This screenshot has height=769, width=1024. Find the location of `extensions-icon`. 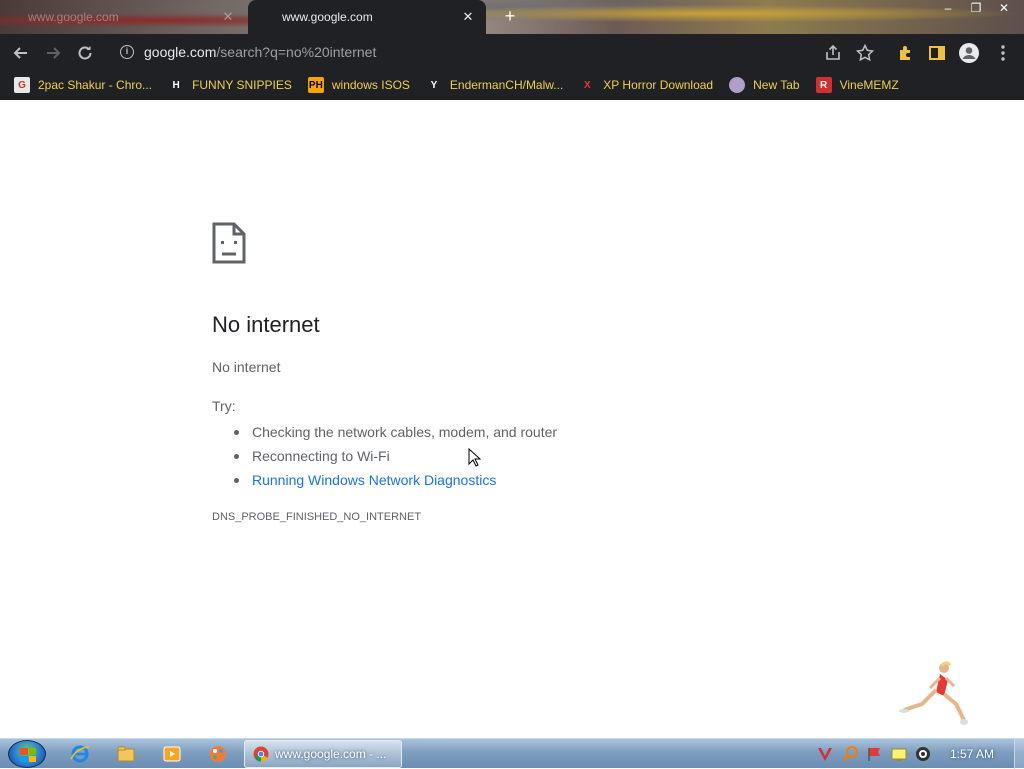

extensions-icon is located at coordinates (905, 53).